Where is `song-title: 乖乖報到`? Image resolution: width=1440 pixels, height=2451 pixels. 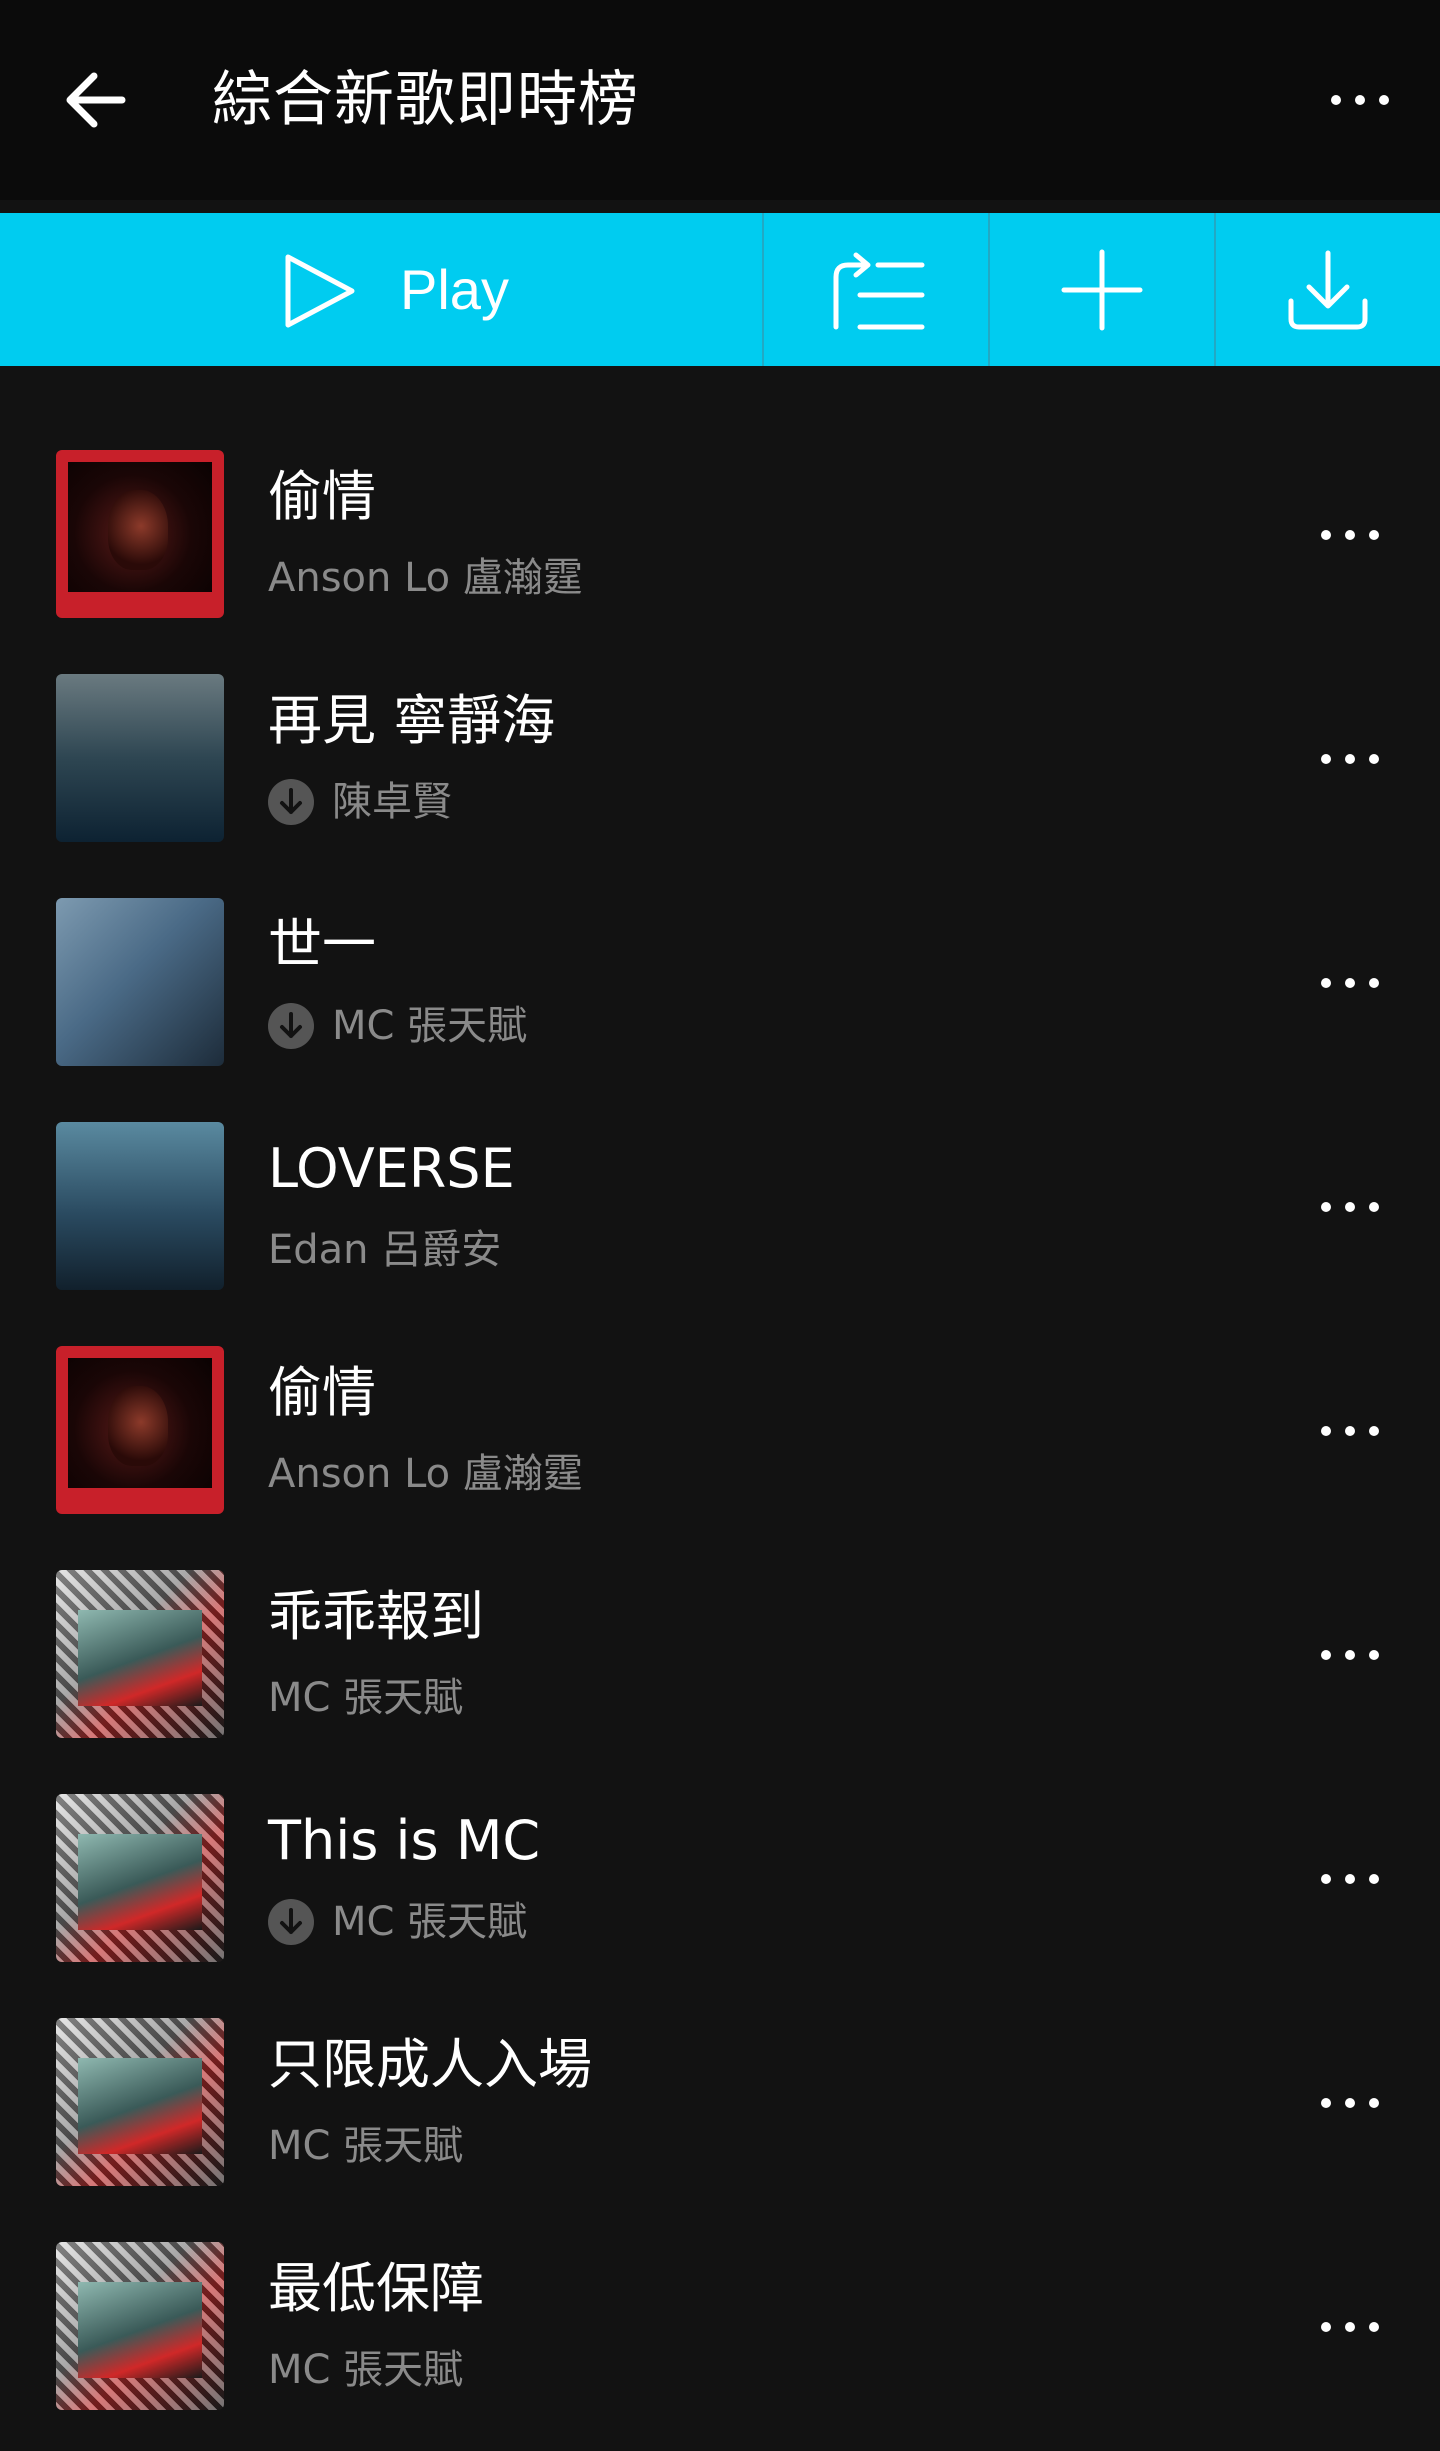
song-title: 乖乖報到 is located at coordinates (376, 1616).